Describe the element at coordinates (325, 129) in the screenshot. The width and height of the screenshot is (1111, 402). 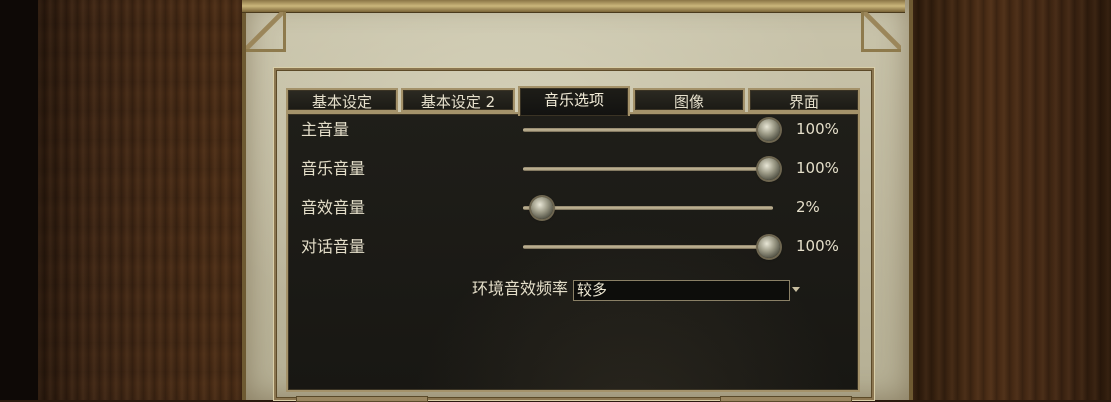
I see `master-volume-label: 主音量` at that location.